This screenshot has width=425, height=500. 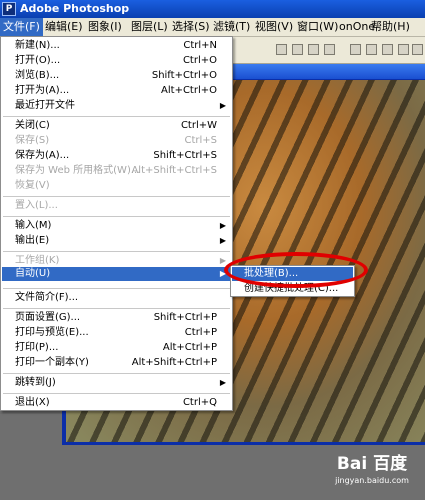 What do you see at coordinates (105, 27) in the screenshot?
I see `menu-image: 图象(I)` at bounding box center [105, 27].